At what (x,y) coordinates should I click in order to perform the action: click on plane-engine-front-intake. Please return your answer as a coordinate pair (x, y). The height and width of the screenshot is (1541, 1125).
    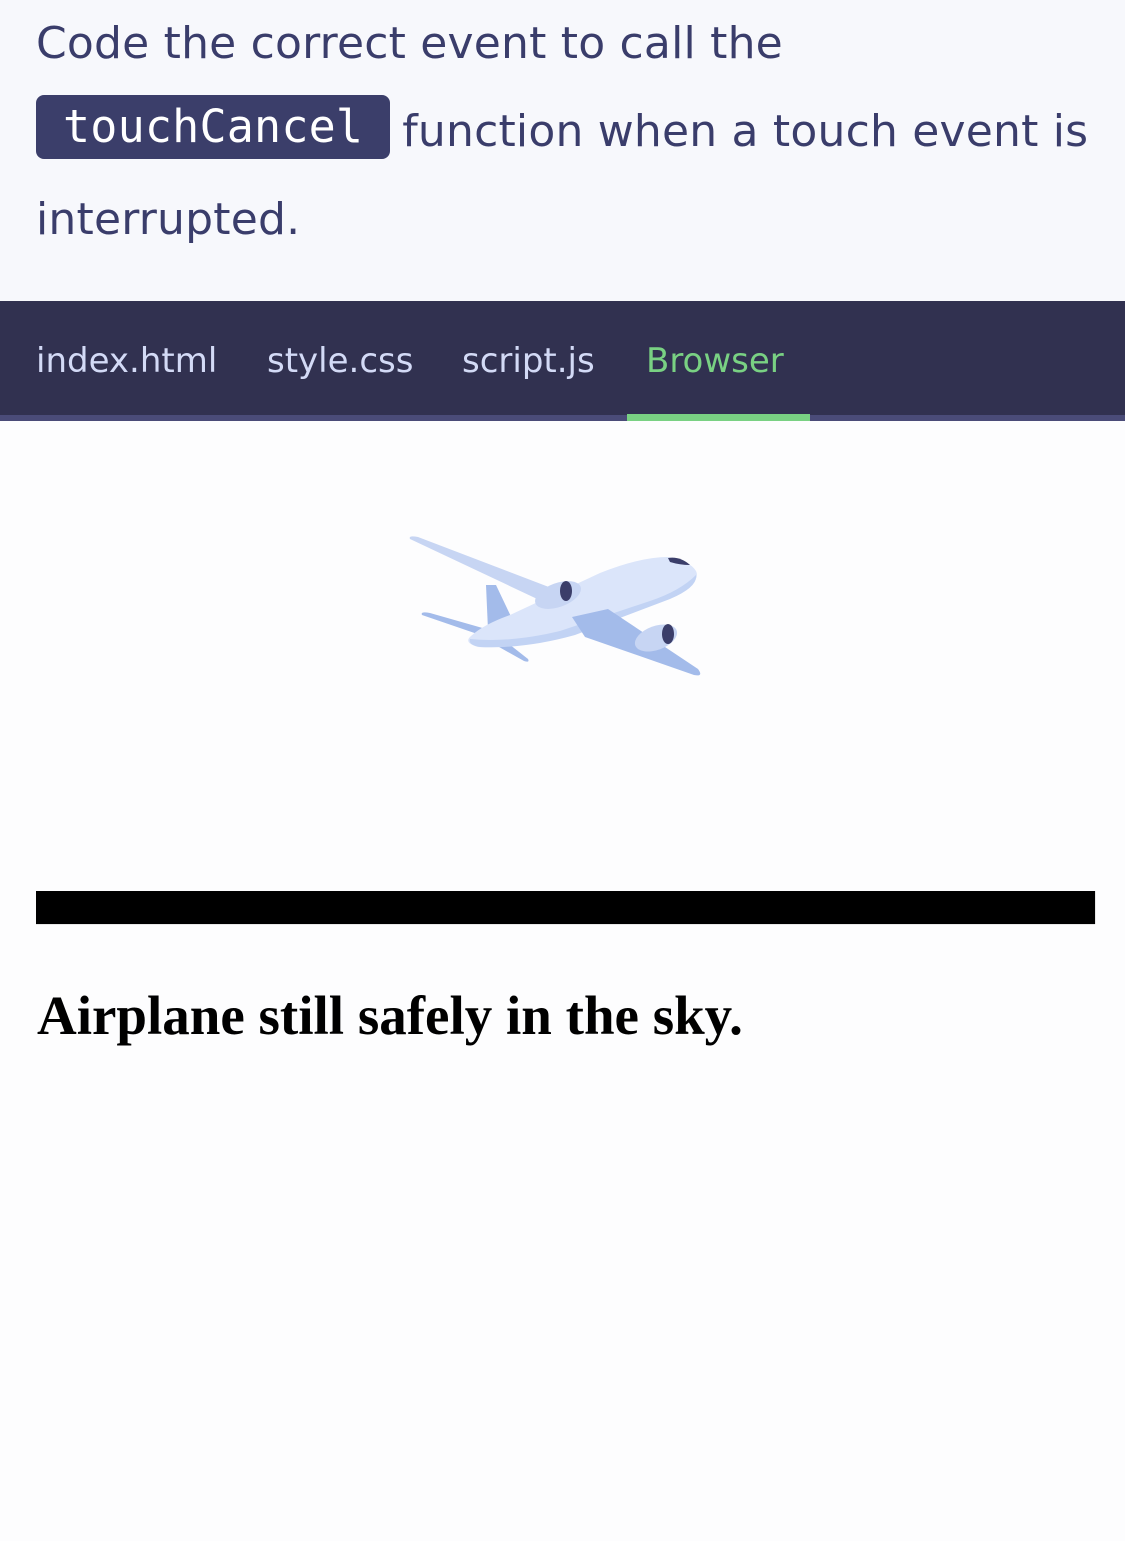
    Looking at the image, I should click on (668, 634).